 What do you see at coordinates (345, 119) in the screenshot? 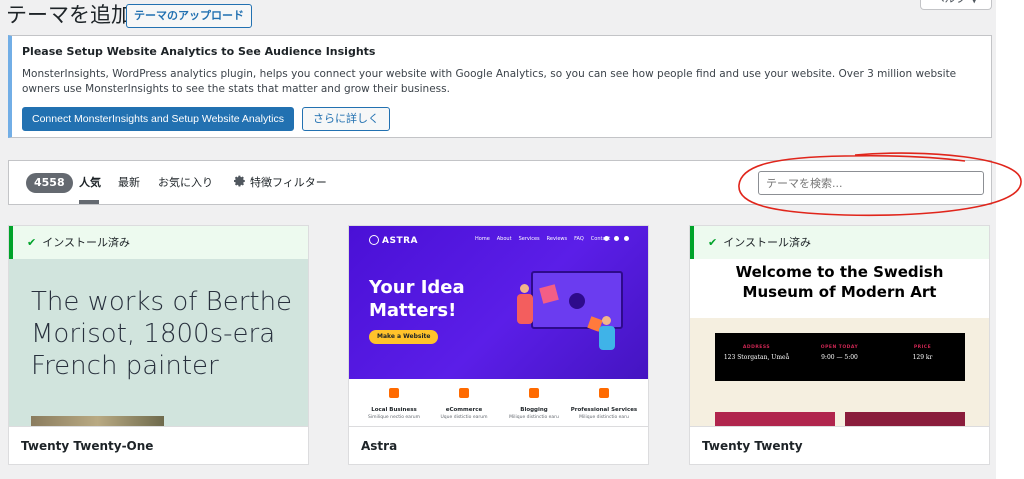
I see `learn-more-button: さらに詳しく` at bounding box center [345, 119].